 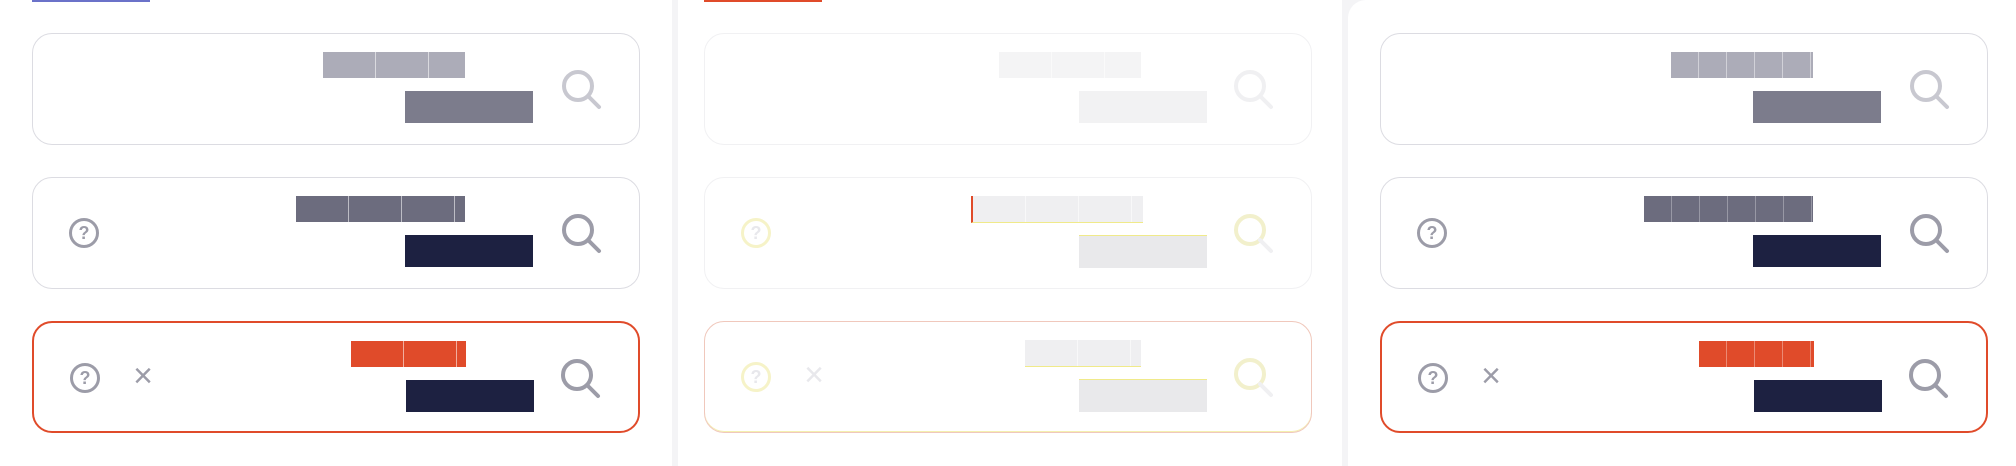 What do you see at coordinates (1008, 89) in the screenshot?
I see `search-field-default-disabled` at bounding box center [1008, 89].